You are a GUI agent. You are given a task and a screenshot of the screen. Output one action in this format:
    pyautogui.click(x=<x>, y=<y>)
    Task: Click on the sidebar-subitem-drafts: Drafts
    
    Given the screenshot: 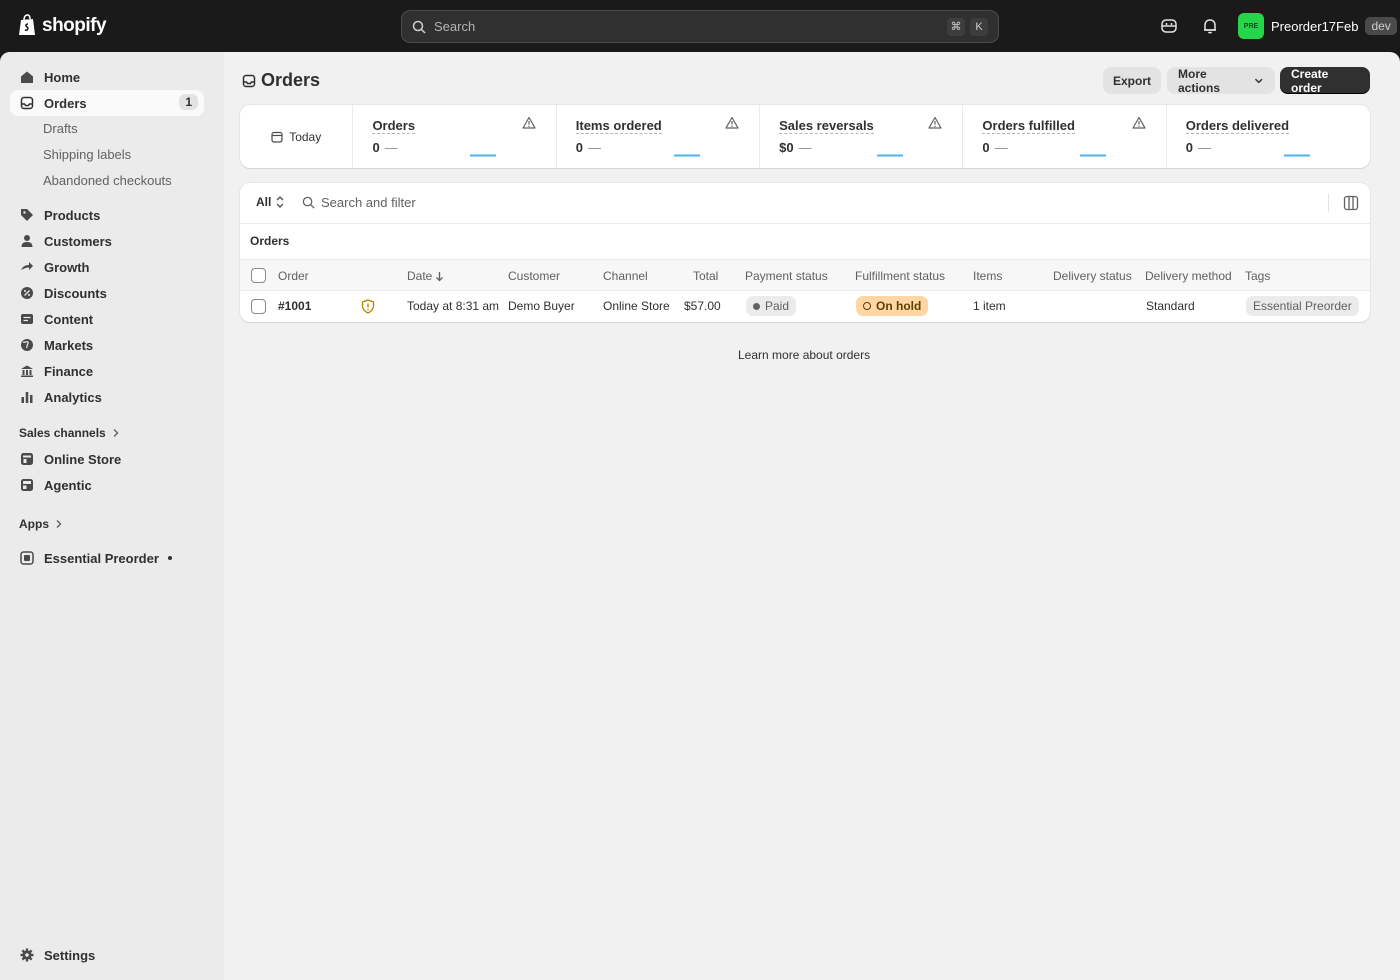 What is the action you would take?
    pyautogui.click(x=60, y=128)
    